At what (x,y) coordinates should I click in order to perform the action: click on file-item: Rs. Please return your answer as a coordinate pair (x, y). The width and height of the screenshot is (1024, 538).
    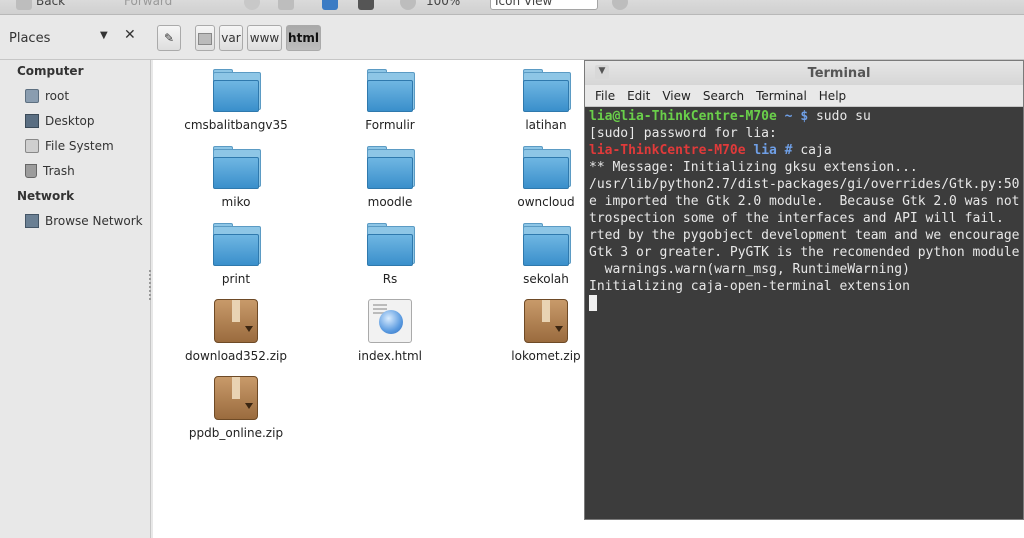
    Looking at the image, I should click on (390, 254).